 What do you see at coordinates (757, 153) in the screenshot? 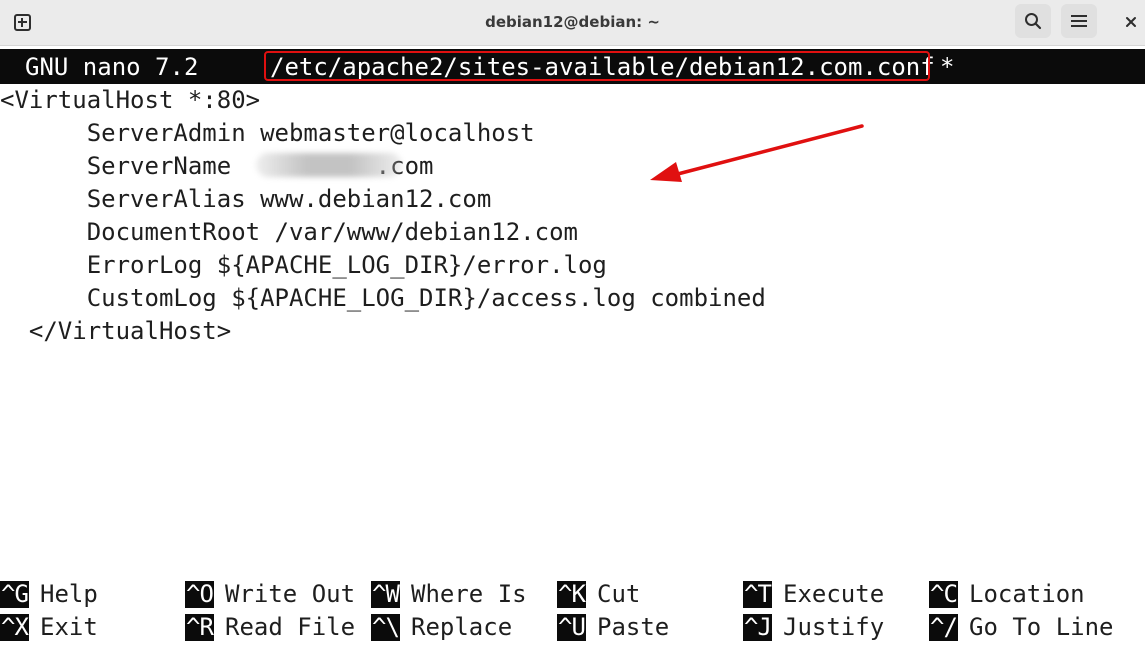
I see `red-arrow-annotation` at bounding box center [757, 153].